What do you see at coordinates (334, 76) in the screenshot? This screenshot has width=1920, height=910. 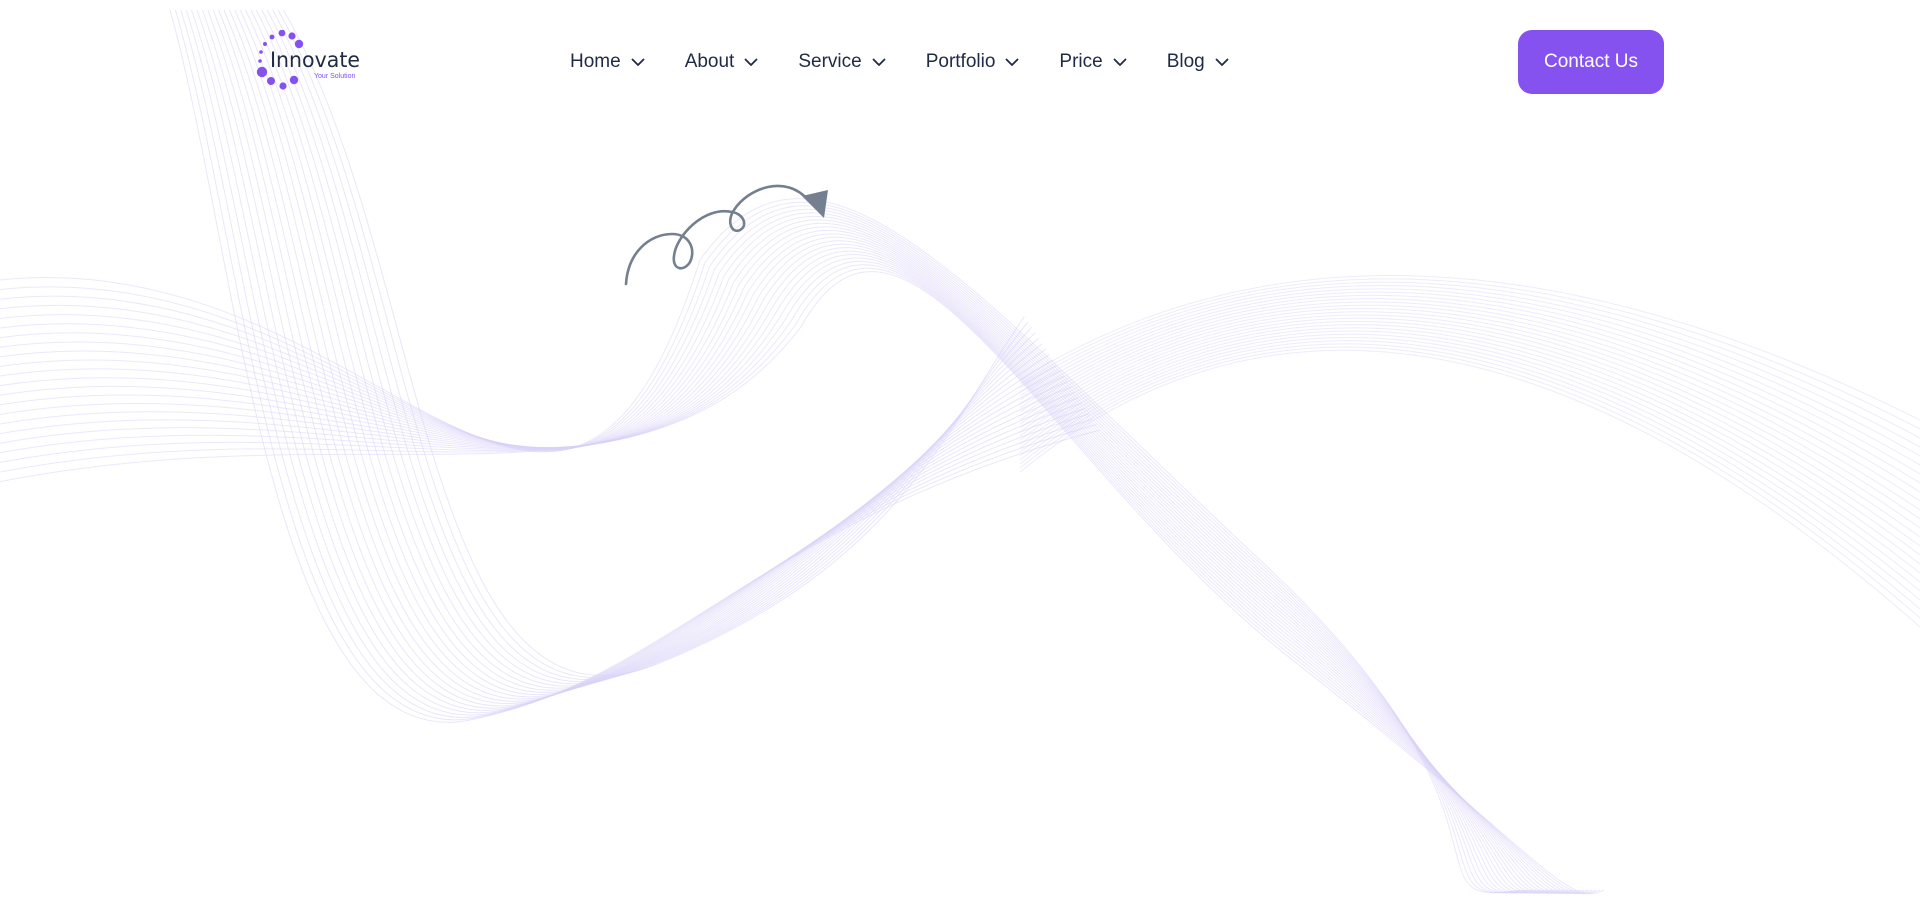 I see `brand-tagline: Your Solution` at bounding box center [334, 76].